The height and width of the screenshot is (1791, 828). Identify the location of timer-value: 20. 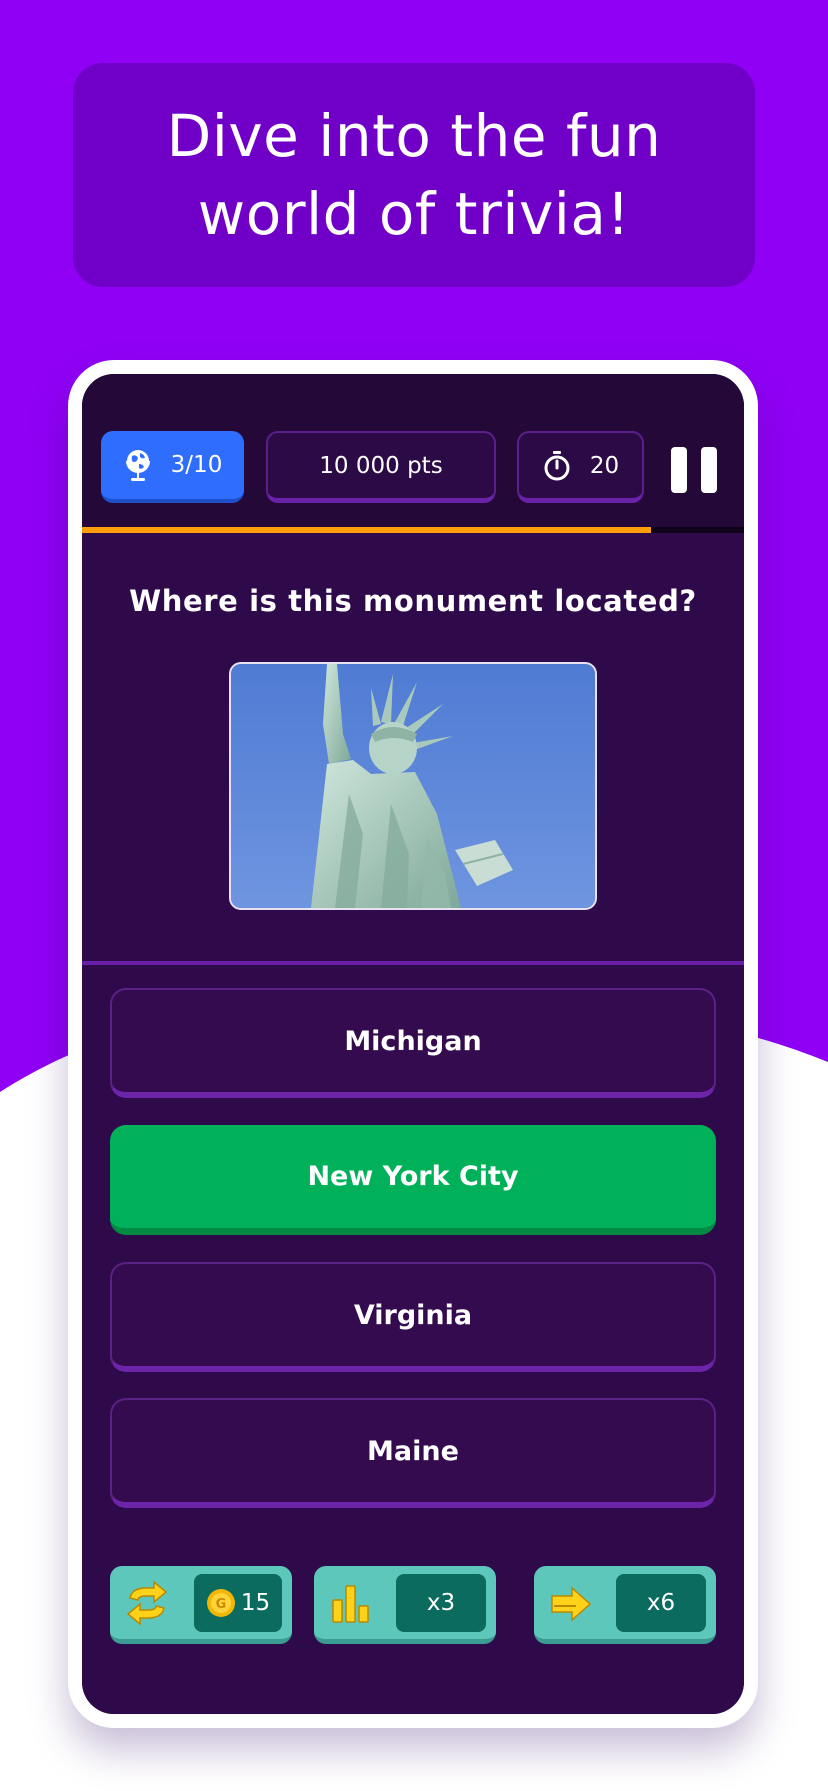
(604, 465).